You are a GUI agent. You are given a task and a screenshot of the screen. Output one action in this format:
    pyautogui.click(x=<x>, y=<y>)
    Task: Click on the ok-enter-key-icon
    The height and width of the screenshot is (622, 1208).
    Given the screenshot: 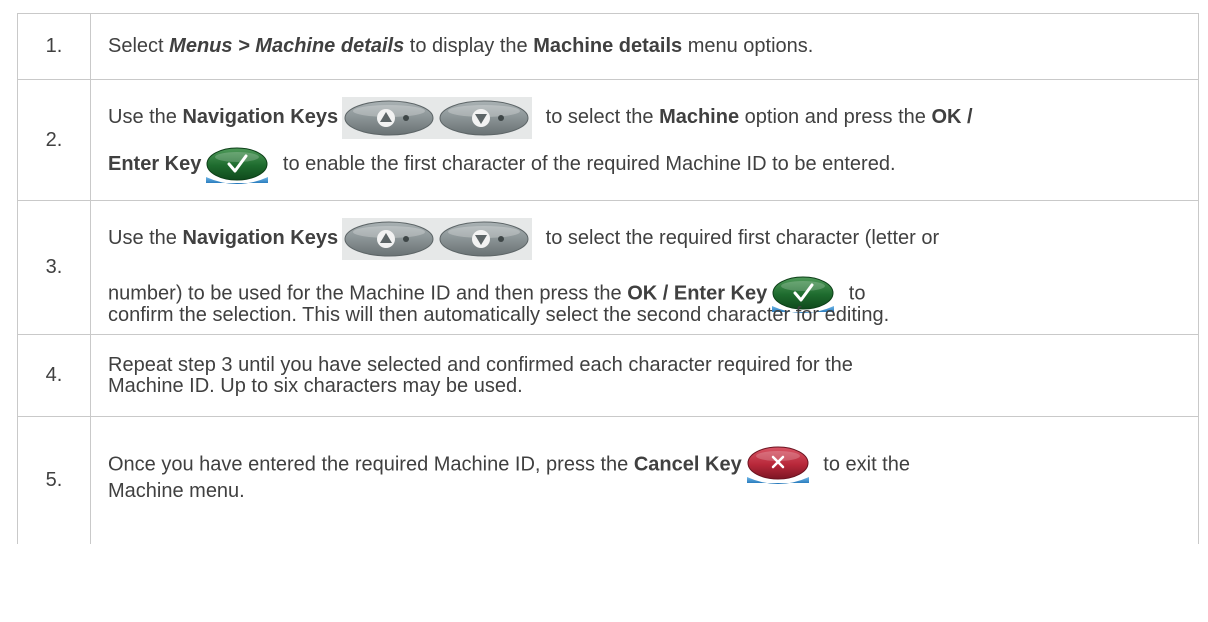 What is the action you would take?
    pyautogui.click(x=237, y=165)
    